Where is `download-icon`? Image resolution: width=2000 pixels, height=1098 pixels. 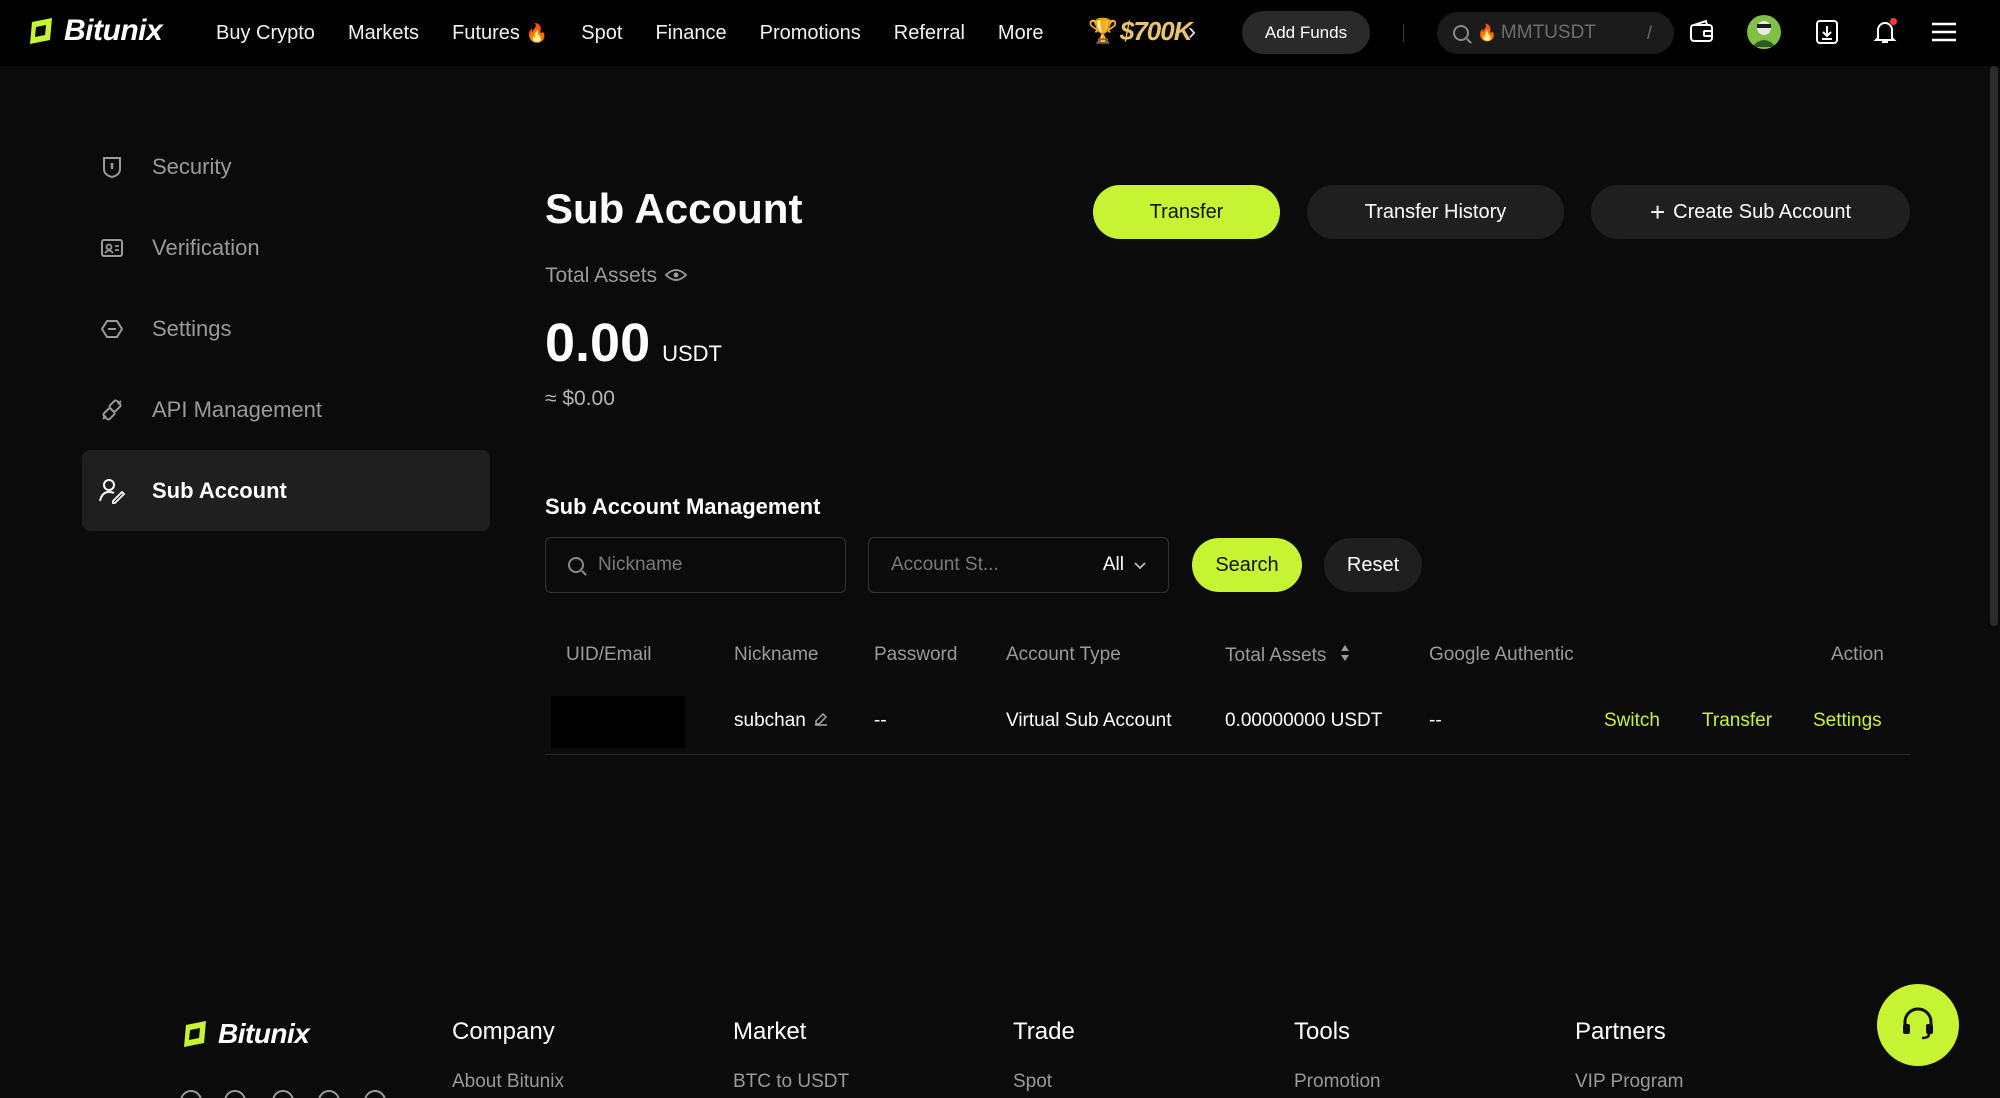
download-icon is located at coordinates (1827, 32).